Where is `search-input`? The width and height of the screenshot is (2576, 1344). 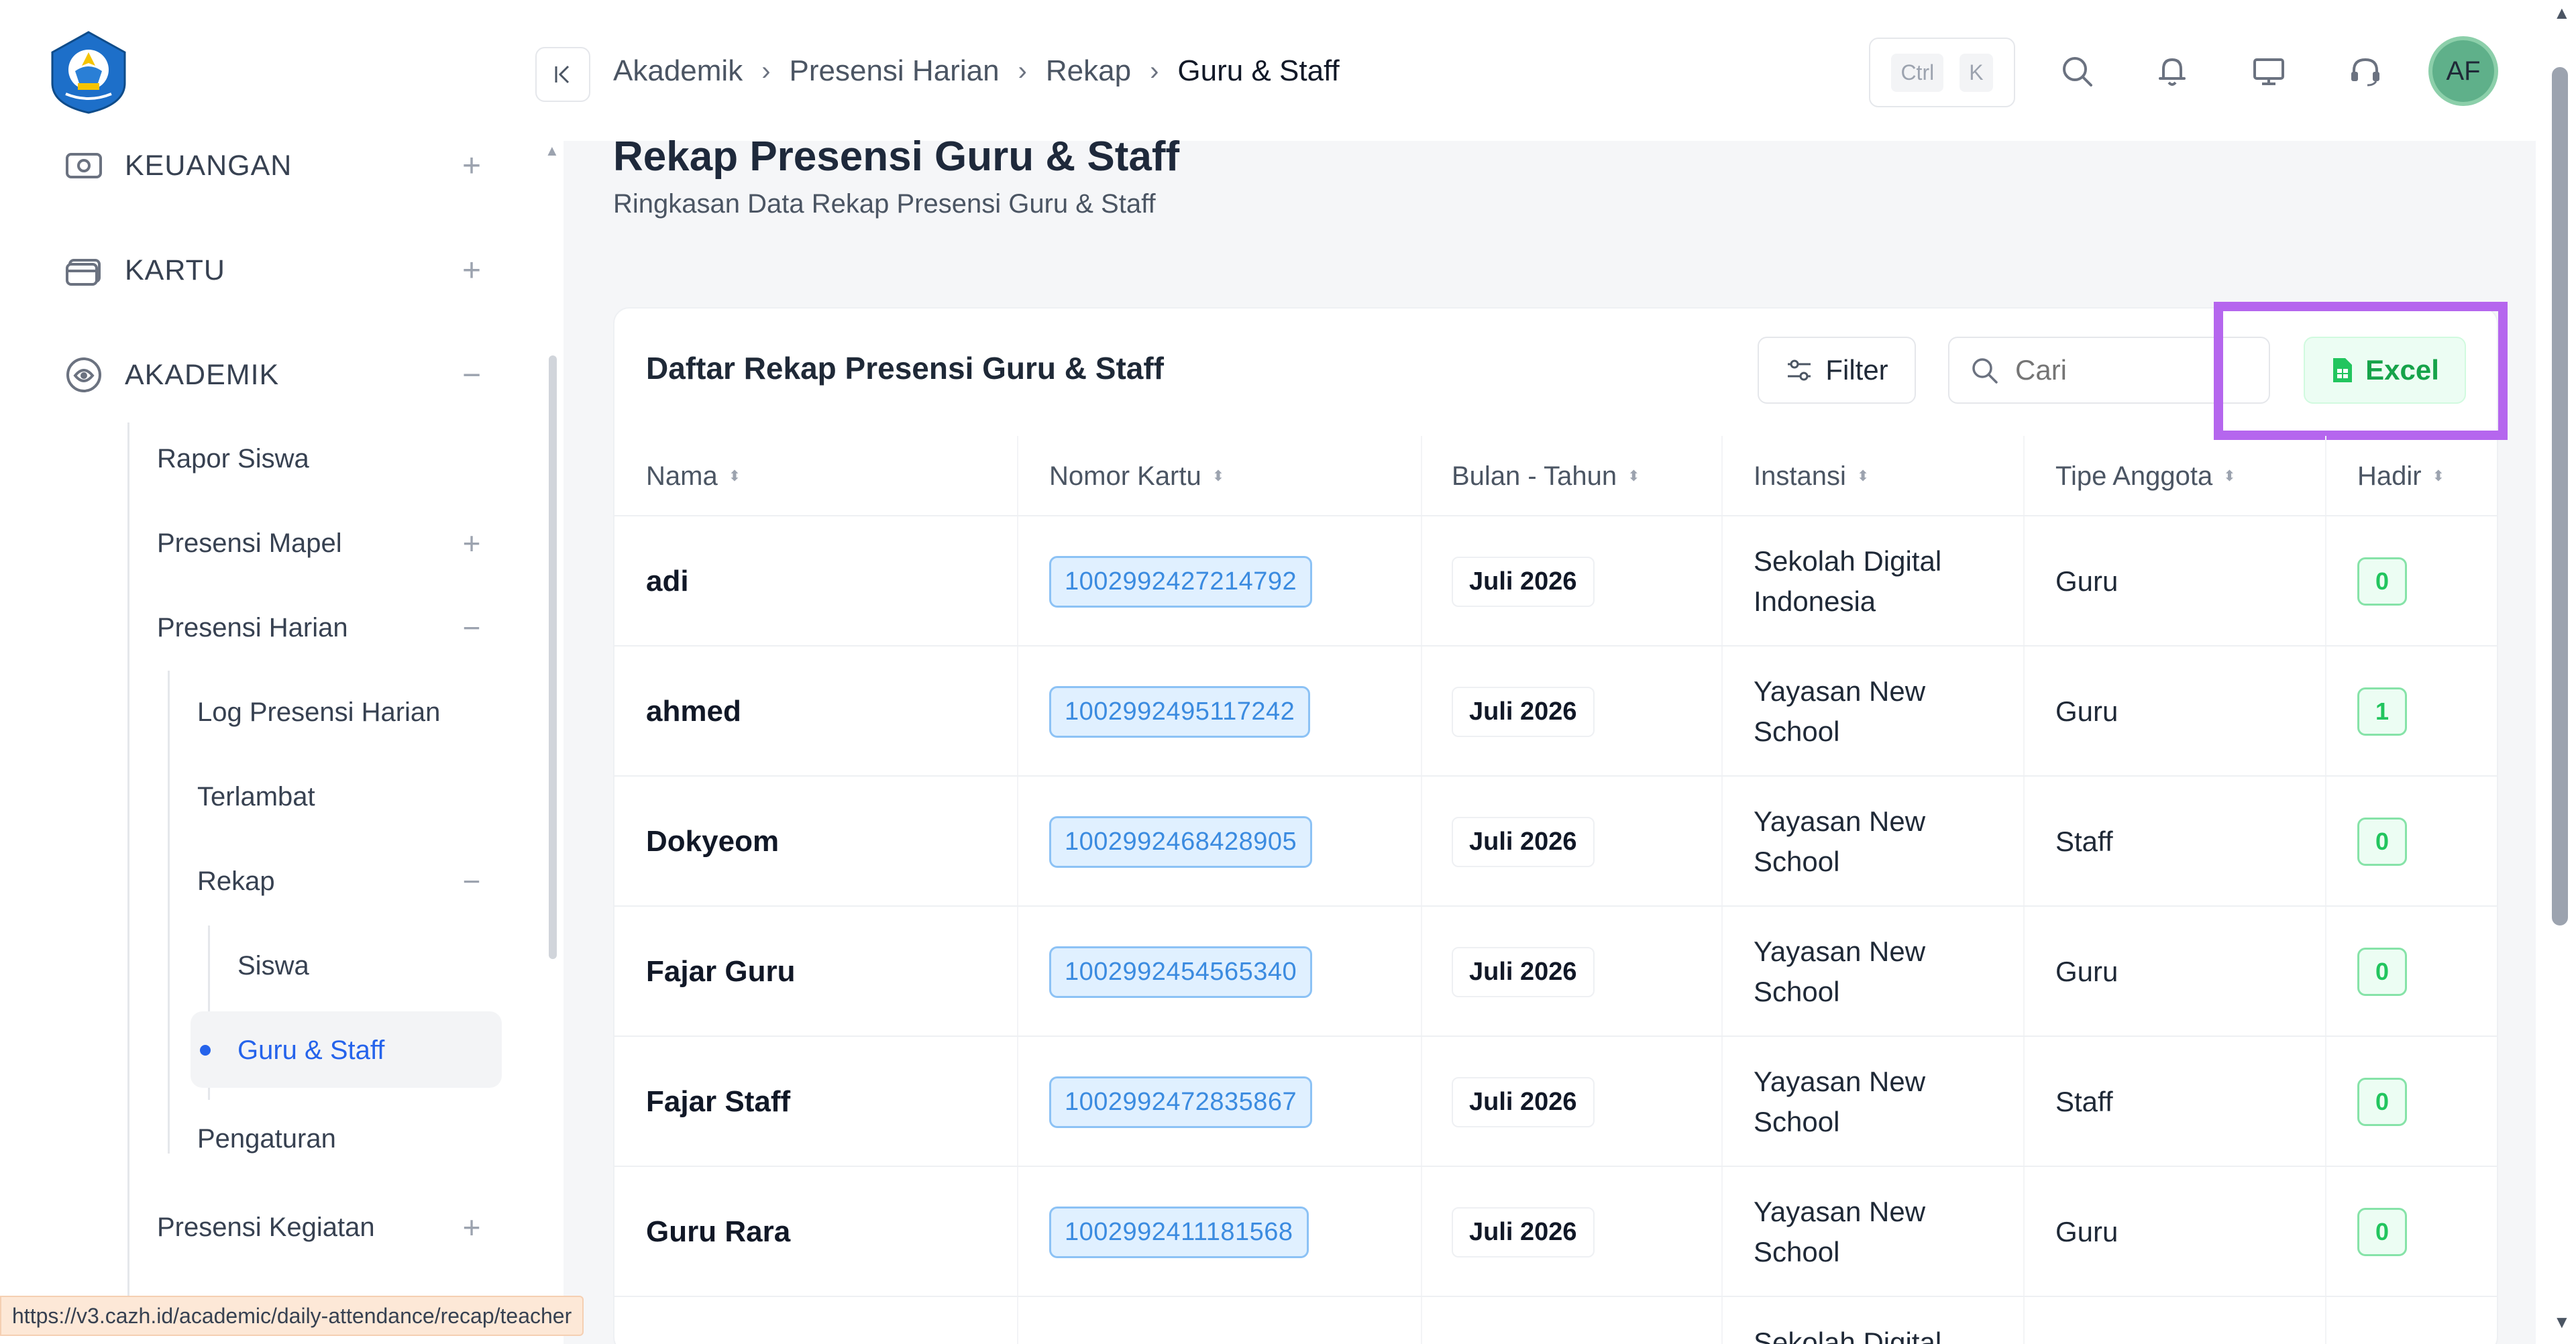 search-input is located at coordinates (2115, 370).